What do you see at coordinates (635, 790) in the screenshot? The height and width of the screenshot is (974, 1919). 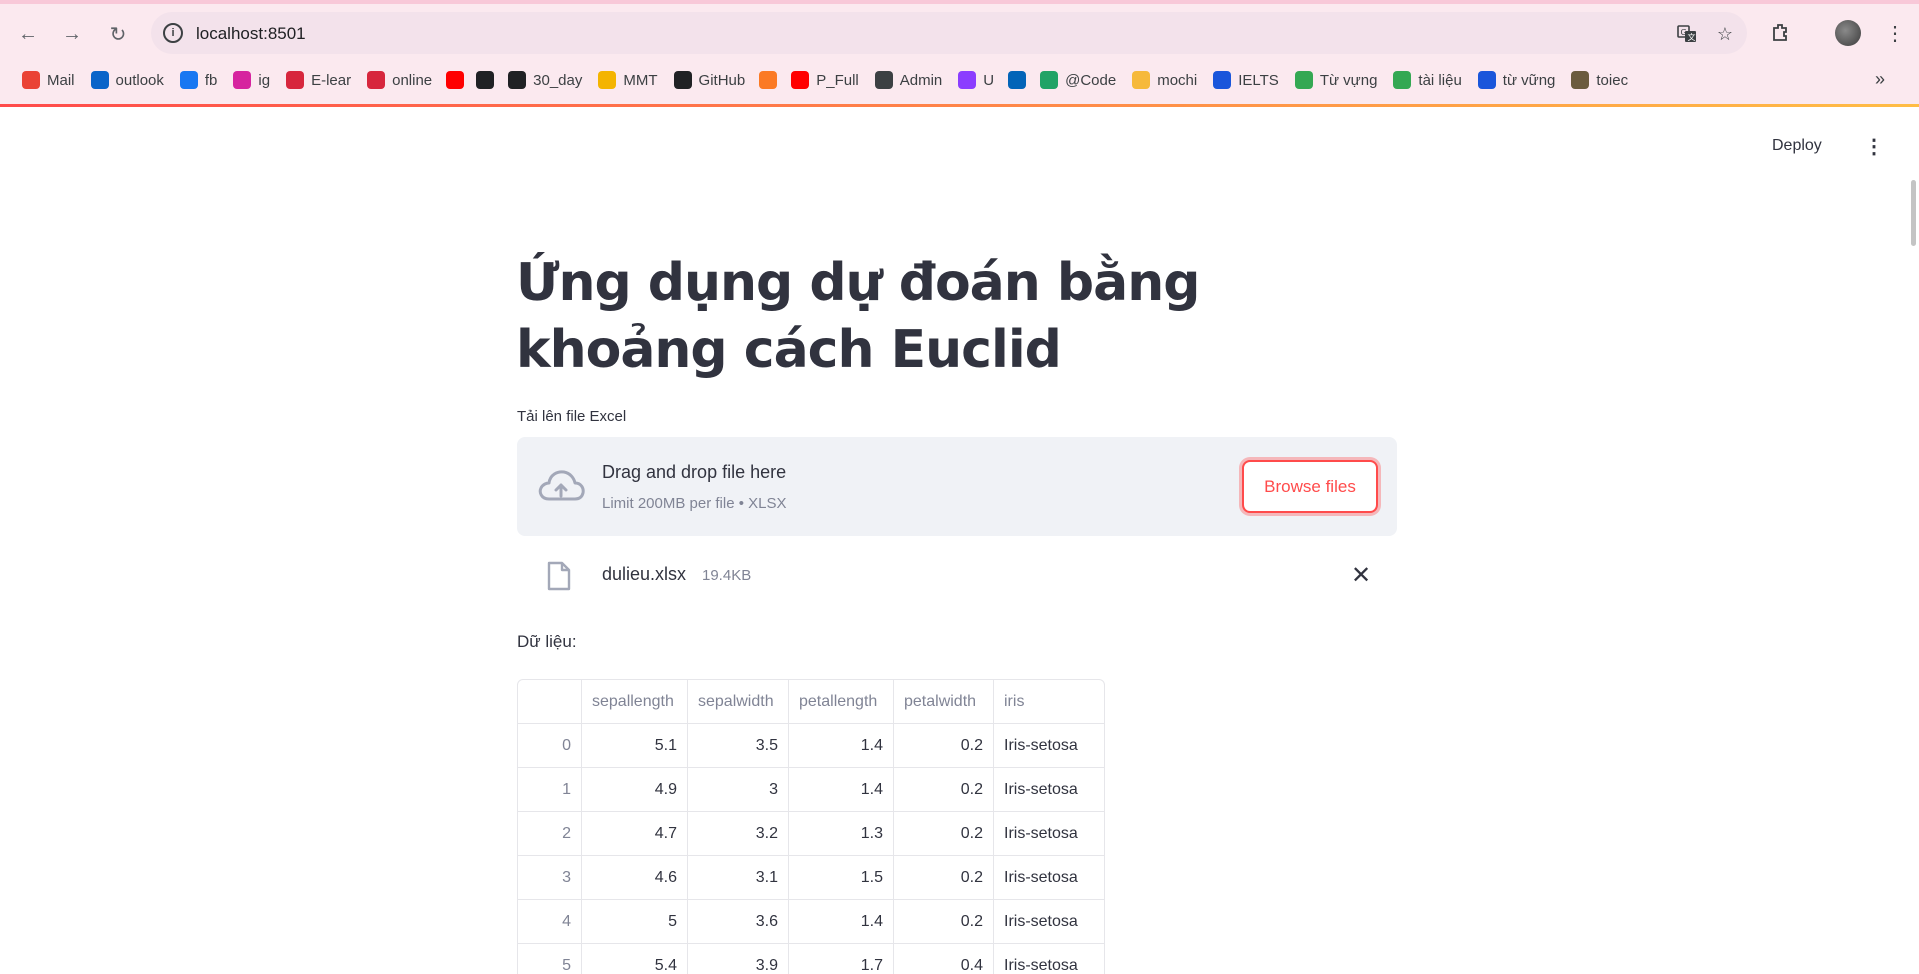 I see `table-cell: 4.9` at bounding box center [635, 790].